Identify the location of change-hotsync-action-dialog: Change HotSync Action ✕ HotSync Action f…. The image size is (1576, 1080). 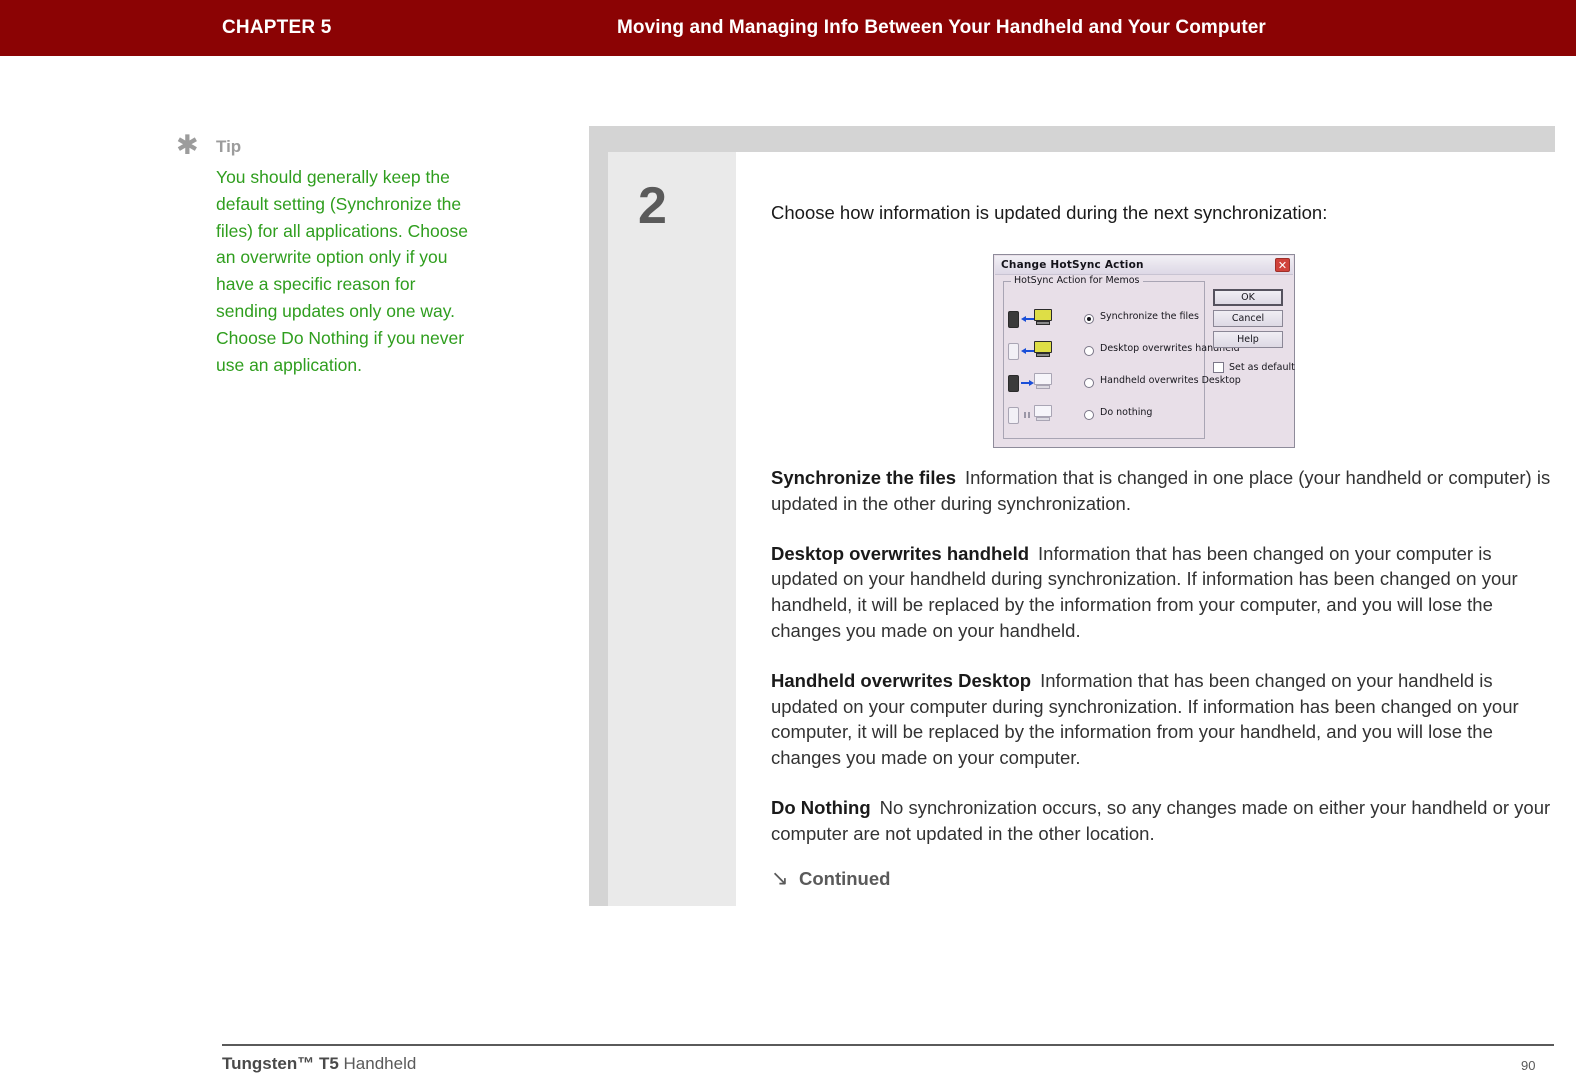
(1144, 351).